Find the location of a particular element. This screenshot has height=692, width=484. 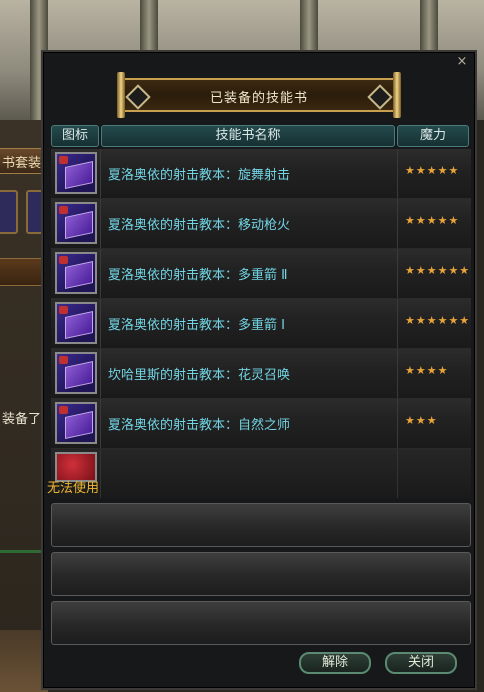

header-icon: 图标 is located at coordinates (75, 136).